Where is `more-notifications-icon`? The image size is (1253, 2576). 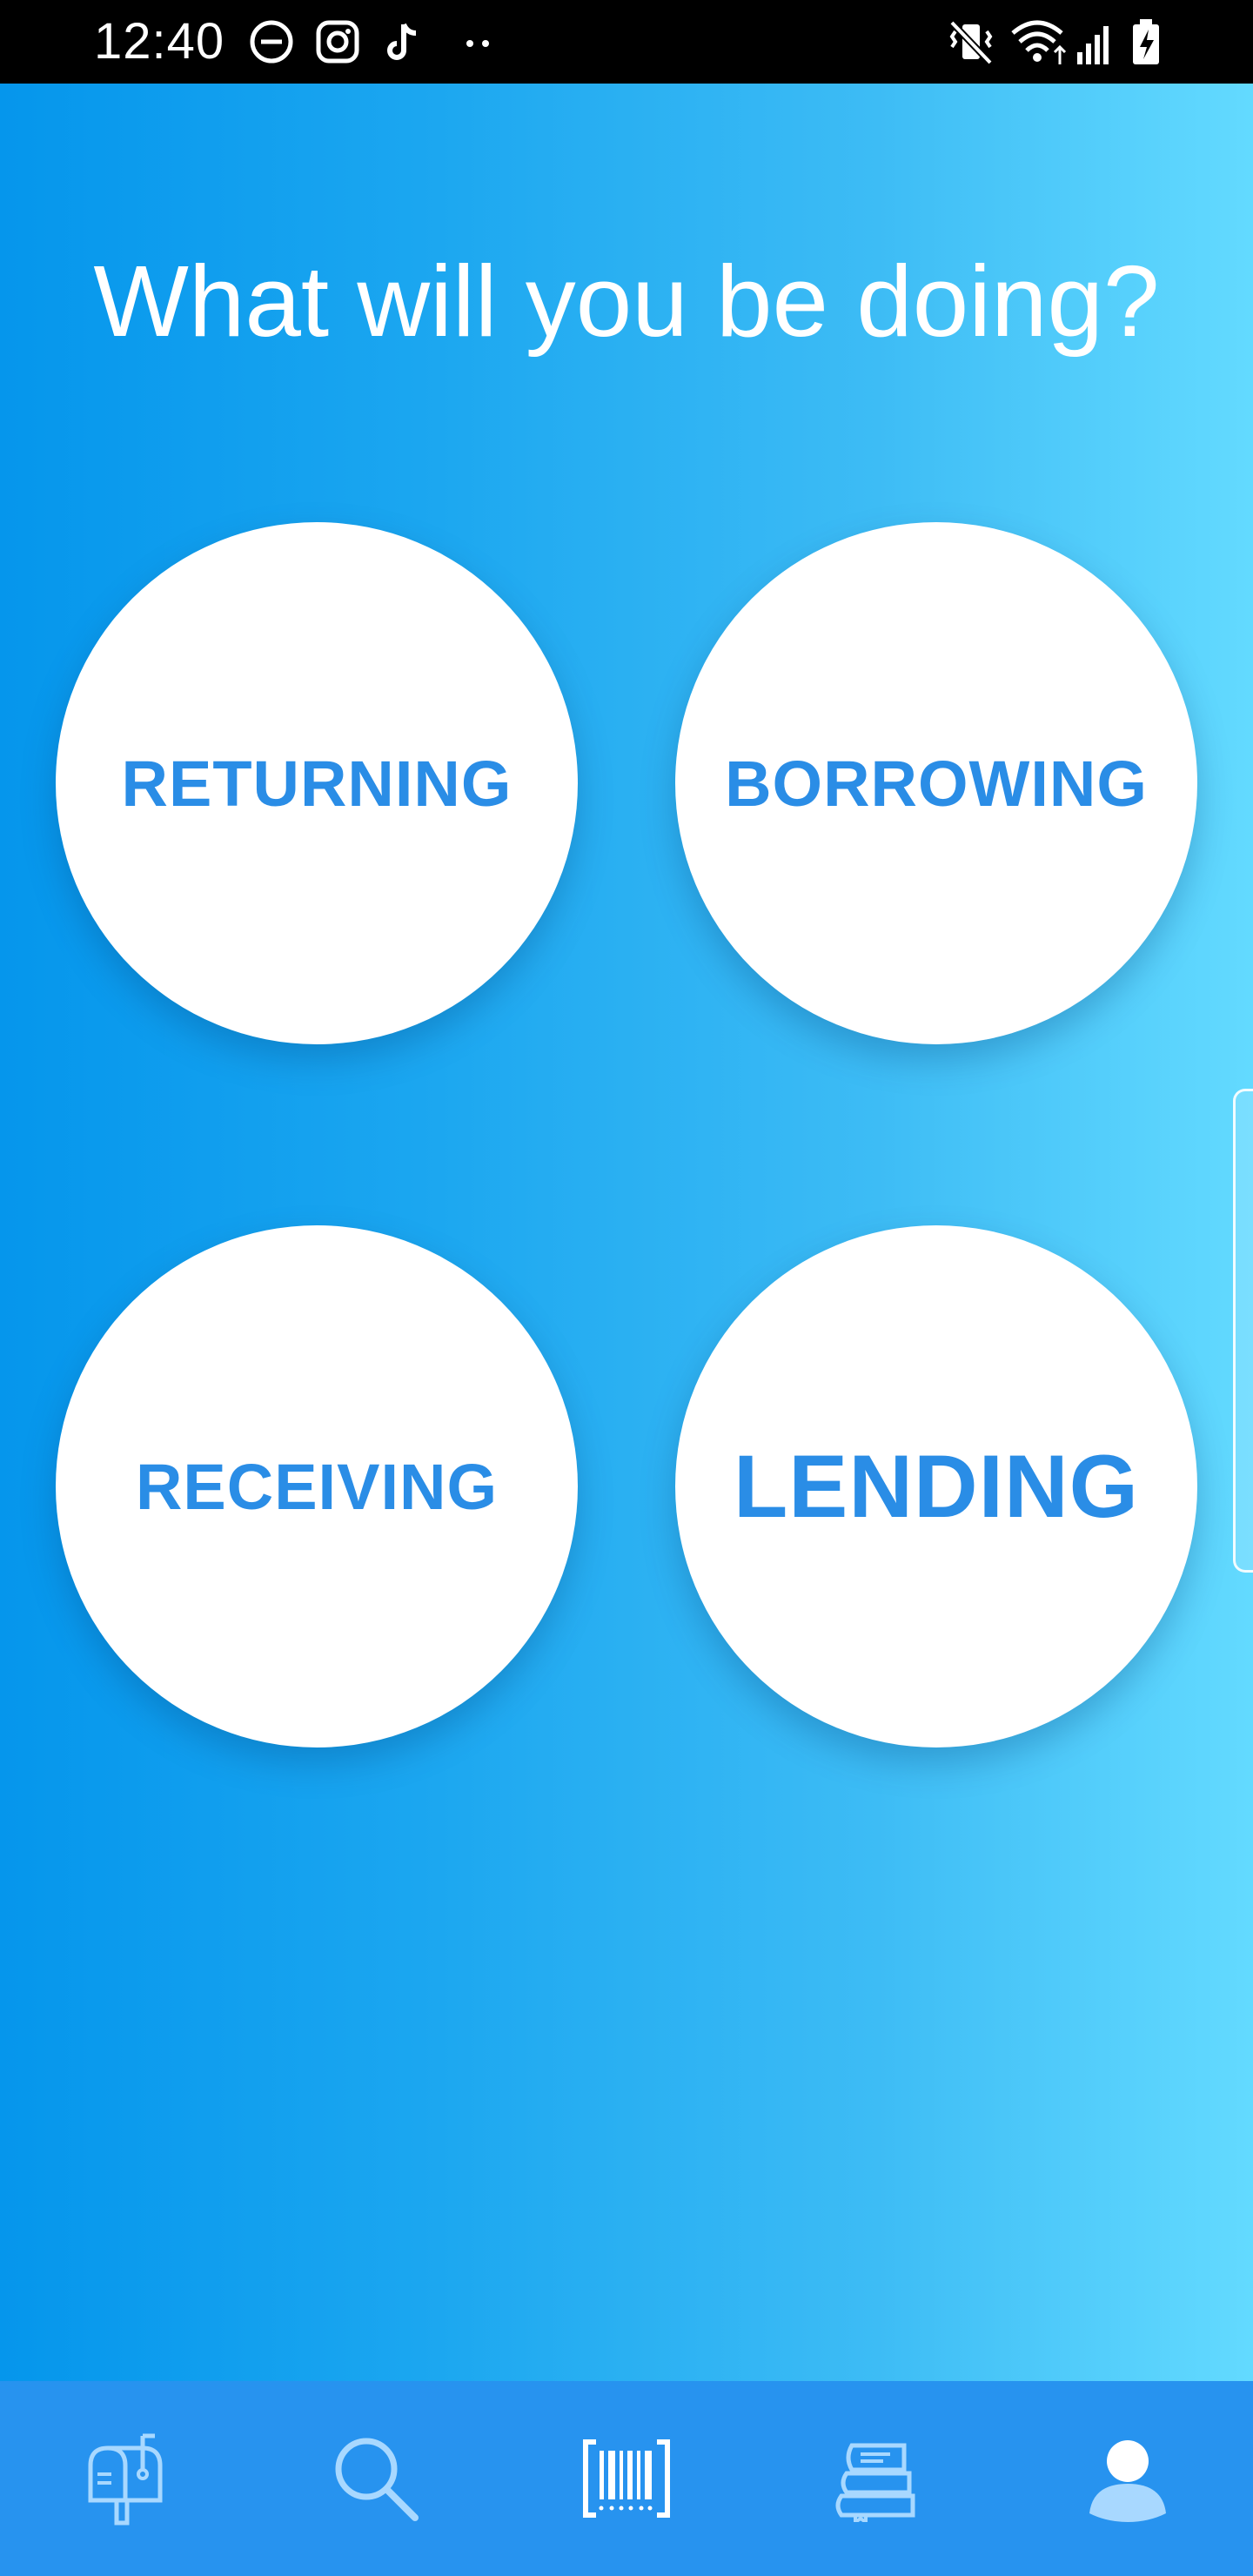 more-notifications-icon is located at coordinates (477, 43).